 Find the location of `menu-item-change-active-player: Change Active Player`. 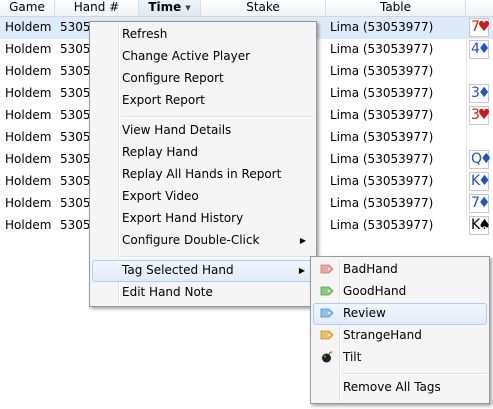

menu-item-change-active-player: Change Active Player is located at coordinates (203, 57).